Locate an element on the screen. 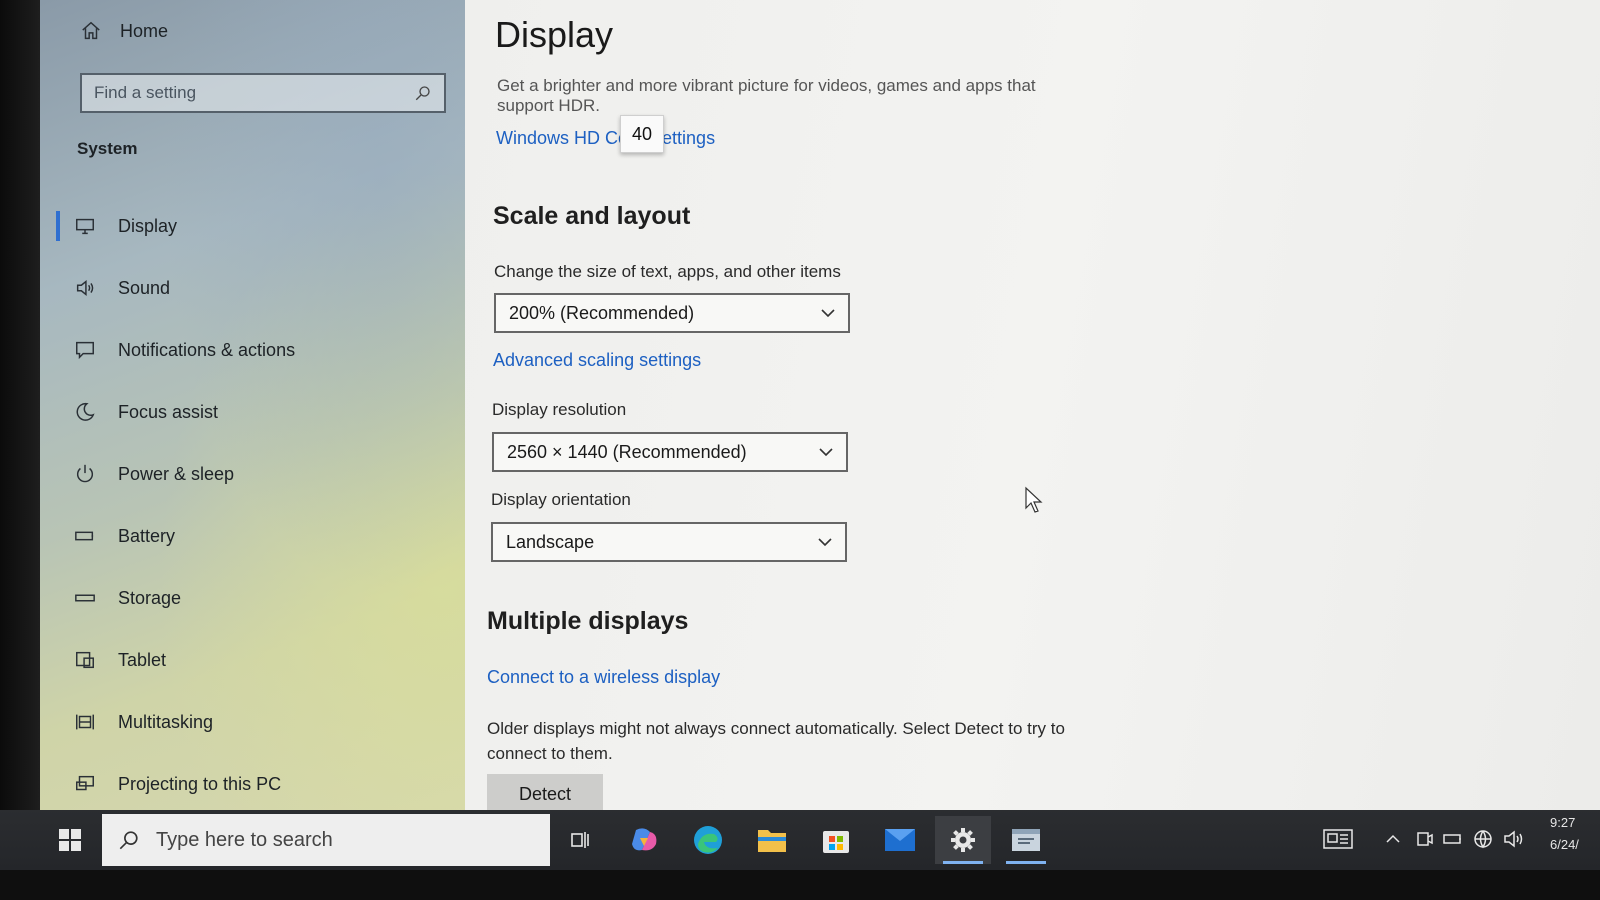 This screenshot has height=900, width=1600. start-button is located at coordinates (70, 840).